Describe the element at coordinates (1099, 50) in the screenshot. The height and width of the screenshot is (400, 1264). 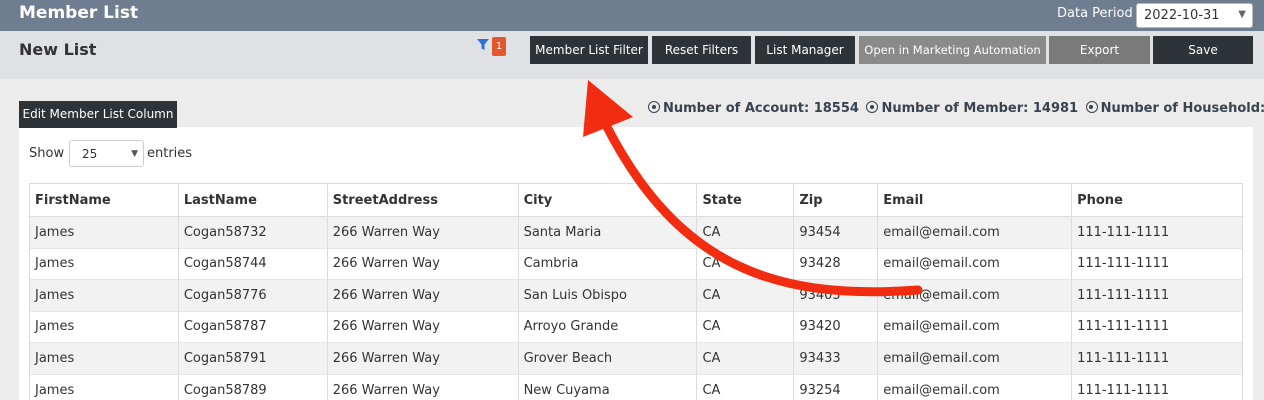
I see `export-button: Export` at that location.